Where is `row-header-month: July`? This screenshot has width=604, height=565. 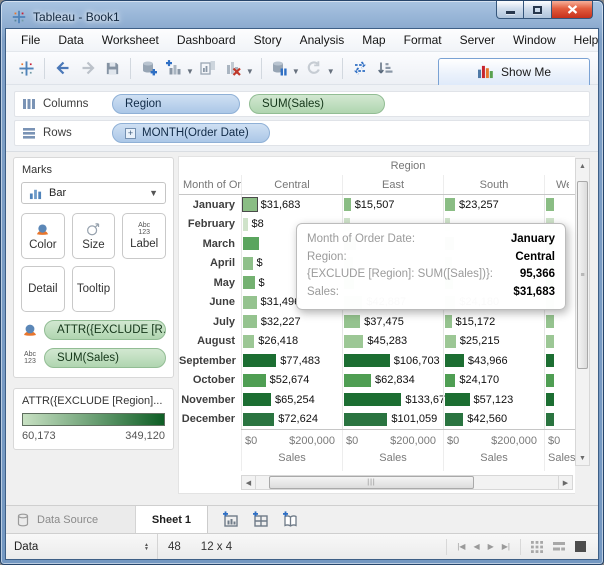
row-header-month: July is located at coordinates (210, 322).